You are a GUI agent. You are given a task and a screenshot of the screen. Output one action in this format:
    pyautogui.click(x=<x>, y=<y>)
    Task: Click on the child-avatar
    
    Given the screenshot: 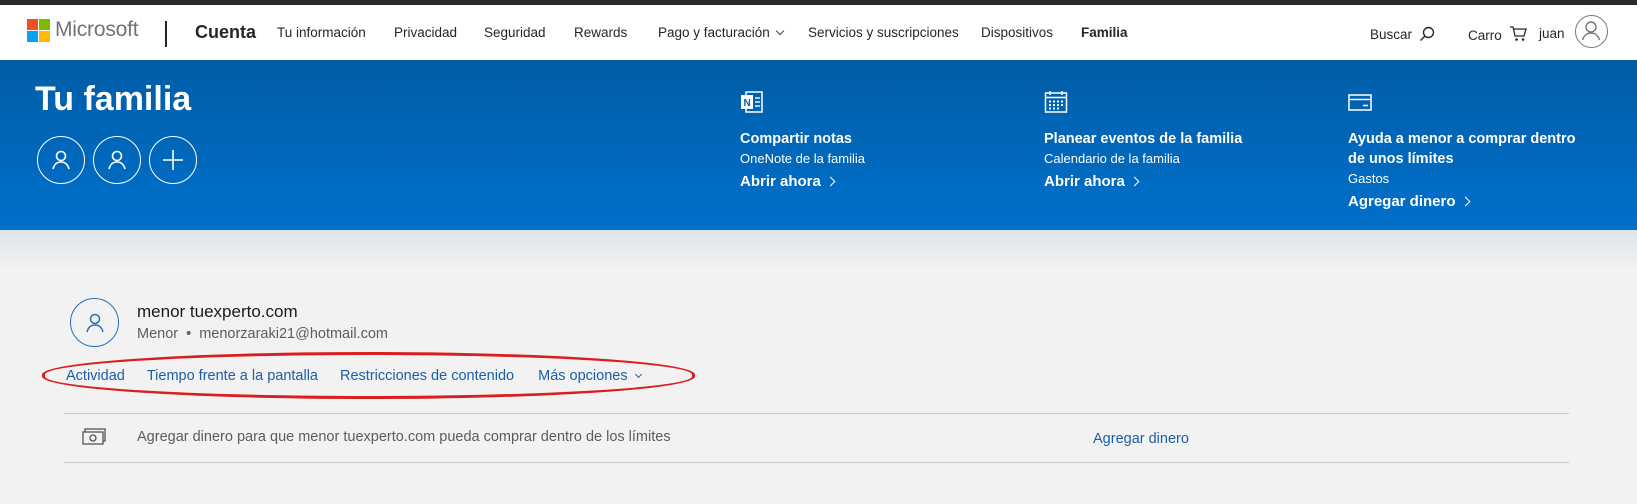 What is the action you would take?
    pyautogui.click(x=94, y=322)
    